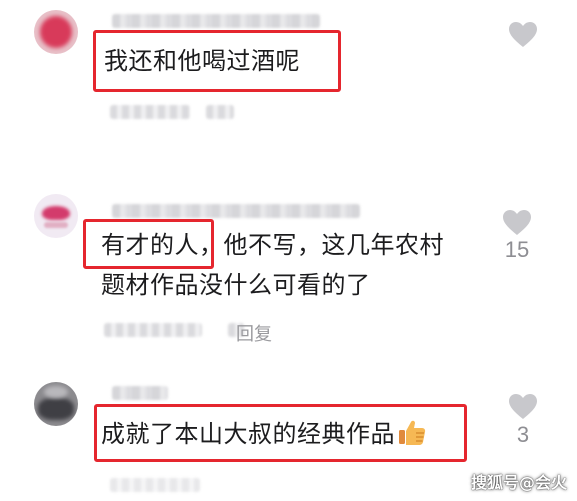 This screenshot has height=501, width=577. What do you see at coordinates (518, 482) in the screenshot?
I see `watermark: 搜狐号@会火` at bounding box center [518, 482].